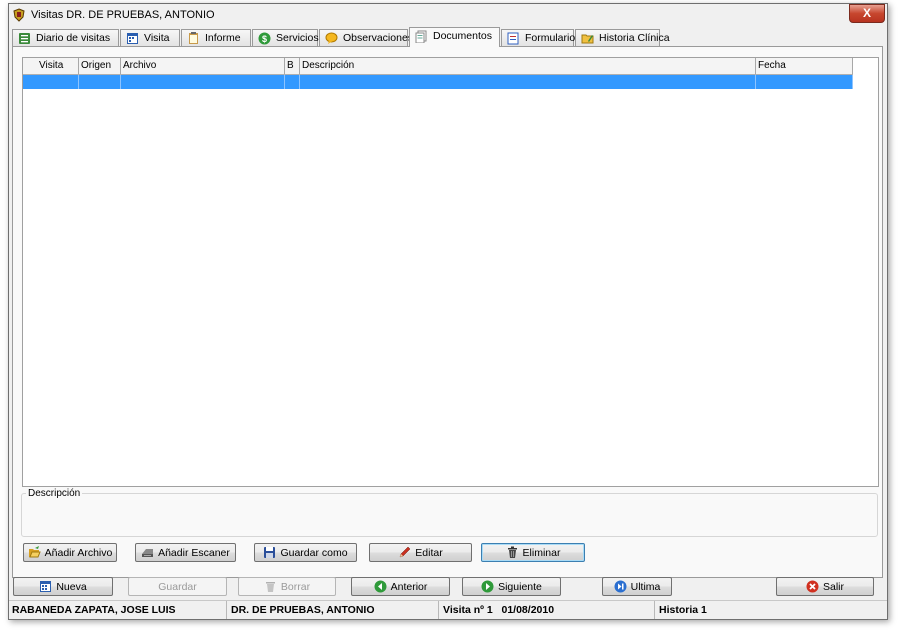 The height and width of the screenshot is (630, 900). What do you see at coordinates (123, 15) in the screenshot?
I see `window-title: Visitas DR. DE PRUEBAS, ANTONIO` at bounding box center [123, 15].